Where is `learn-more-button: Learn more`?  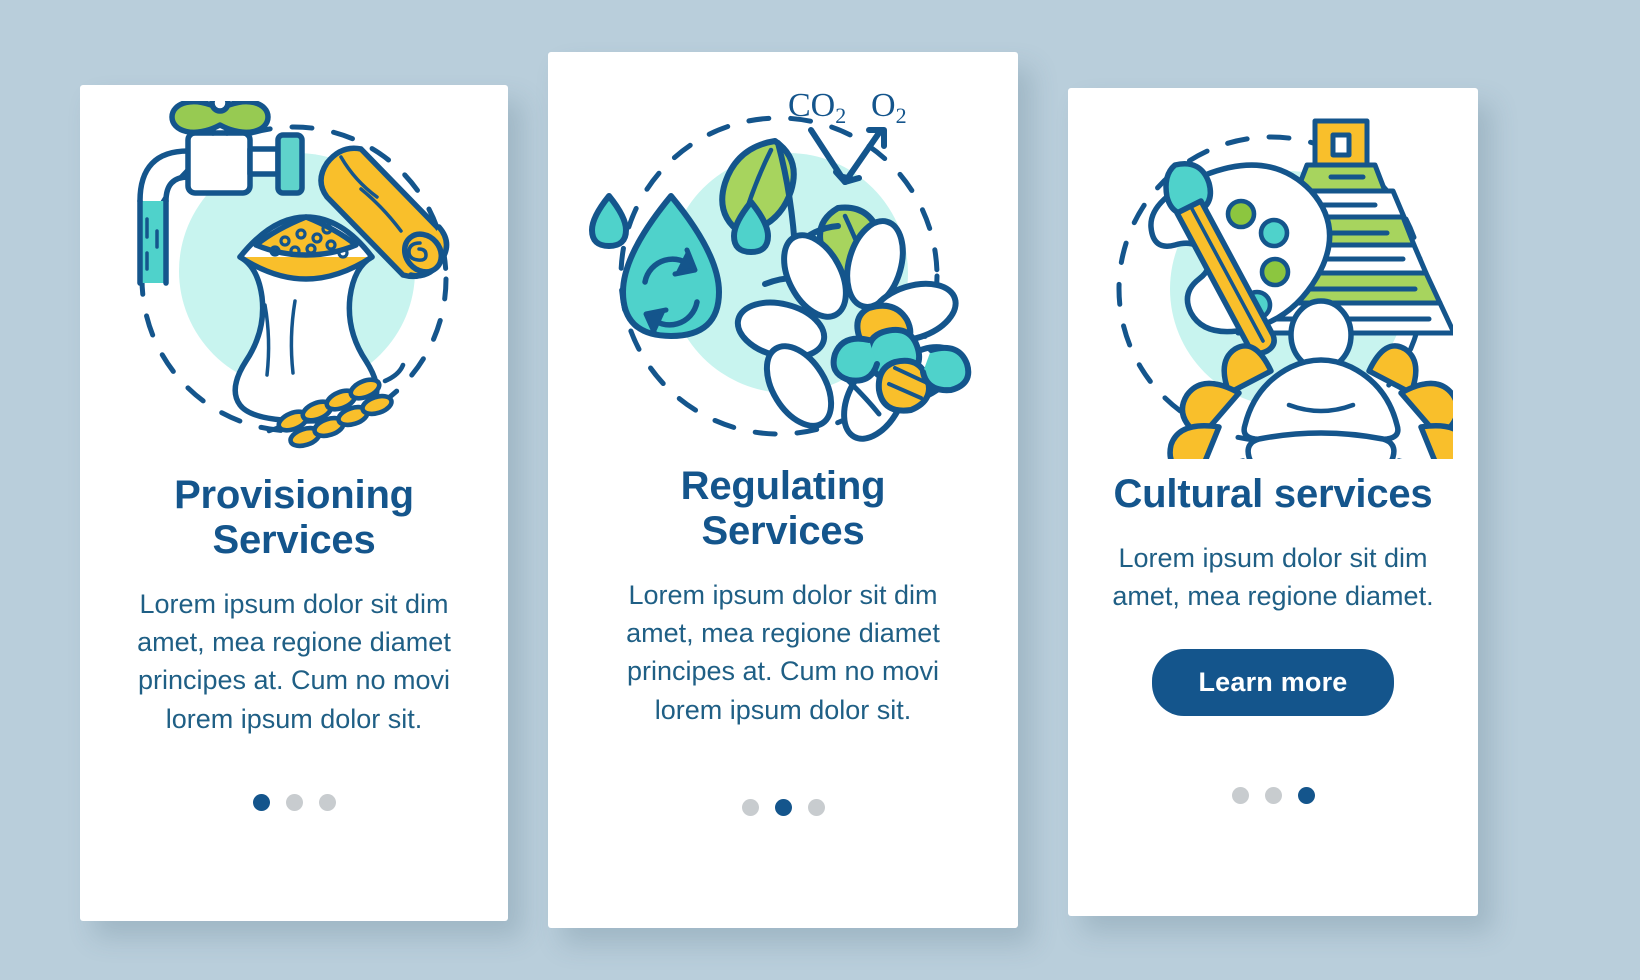
learn-more-button: Learn more is located at coordinates (1273, 683).